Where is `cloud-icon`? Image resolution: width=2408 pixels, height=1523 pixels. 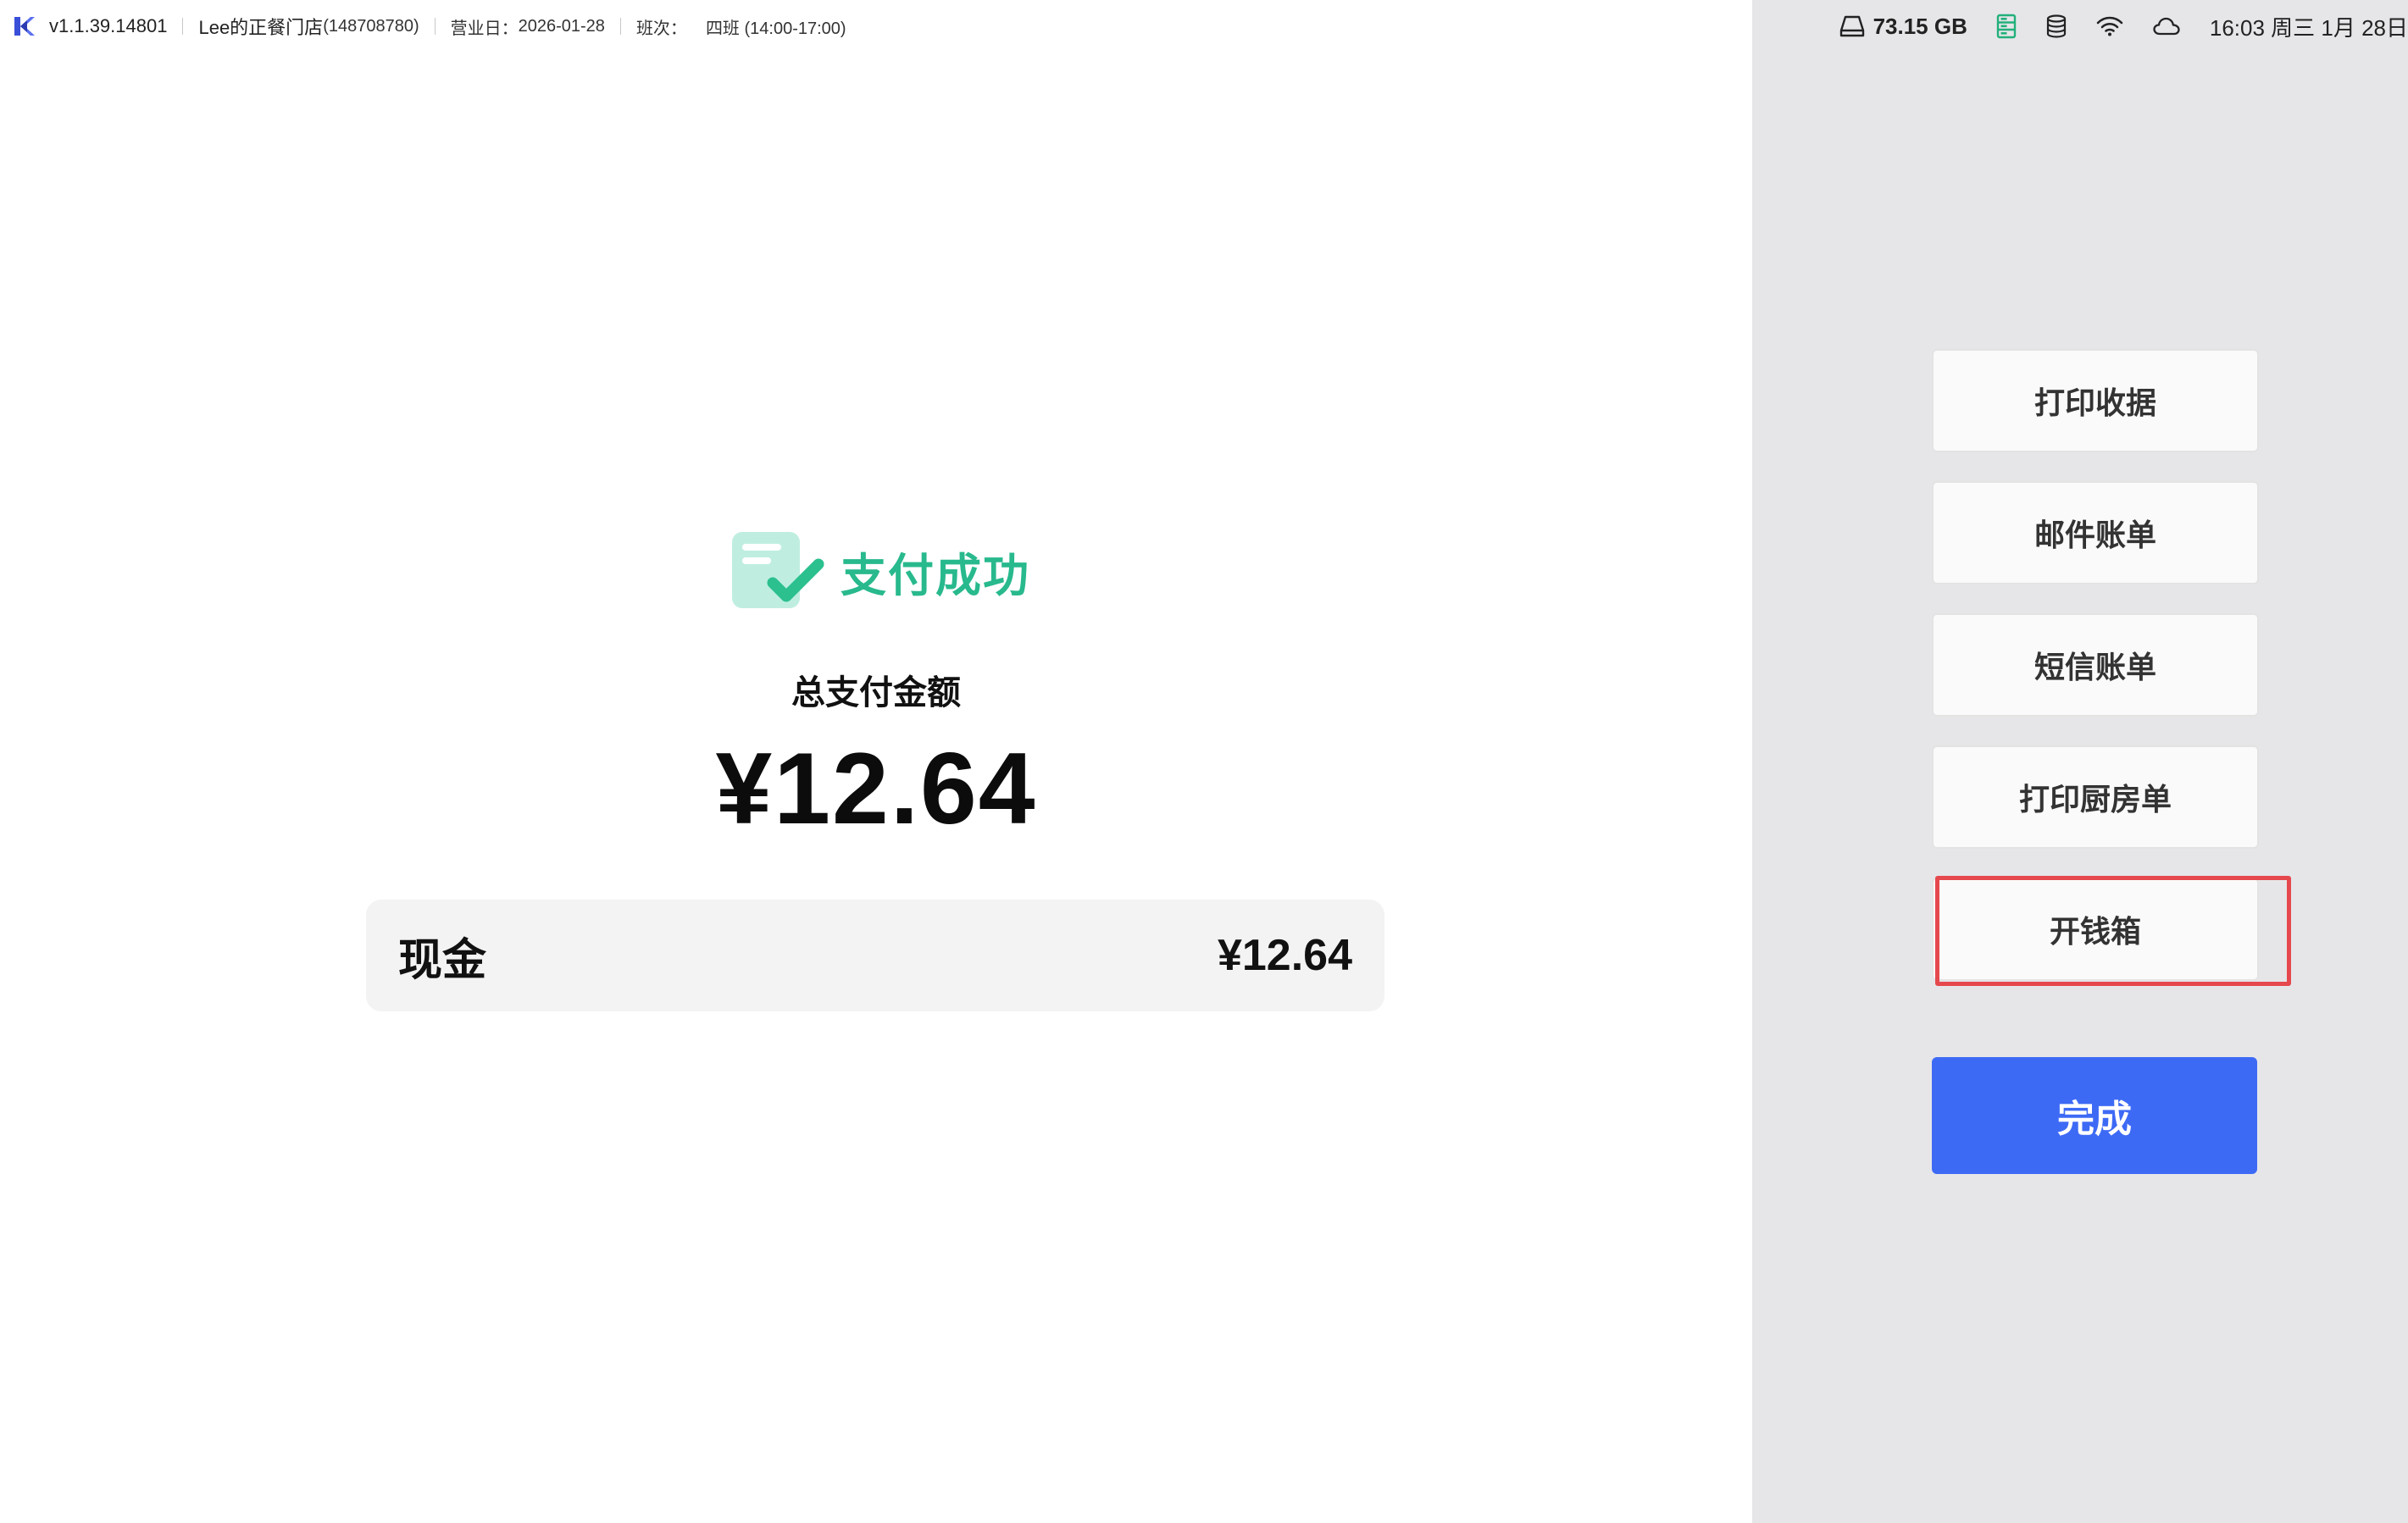 cloud-icon is located at coordinates (2166, 26).